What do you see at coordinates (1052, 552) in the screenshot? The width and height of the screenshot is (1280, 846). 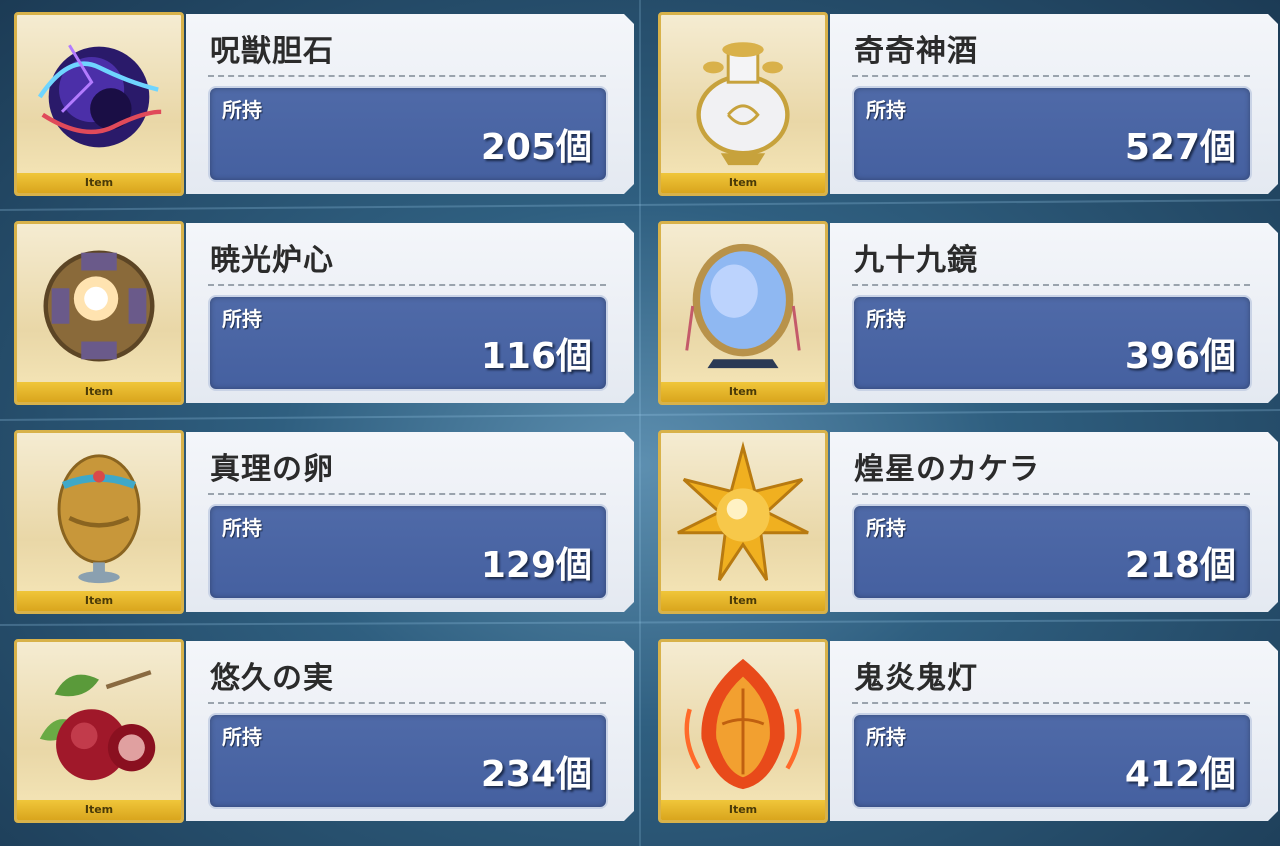 I see `owned-count-box: 所持 218個` at bounding box center [1052, 552].